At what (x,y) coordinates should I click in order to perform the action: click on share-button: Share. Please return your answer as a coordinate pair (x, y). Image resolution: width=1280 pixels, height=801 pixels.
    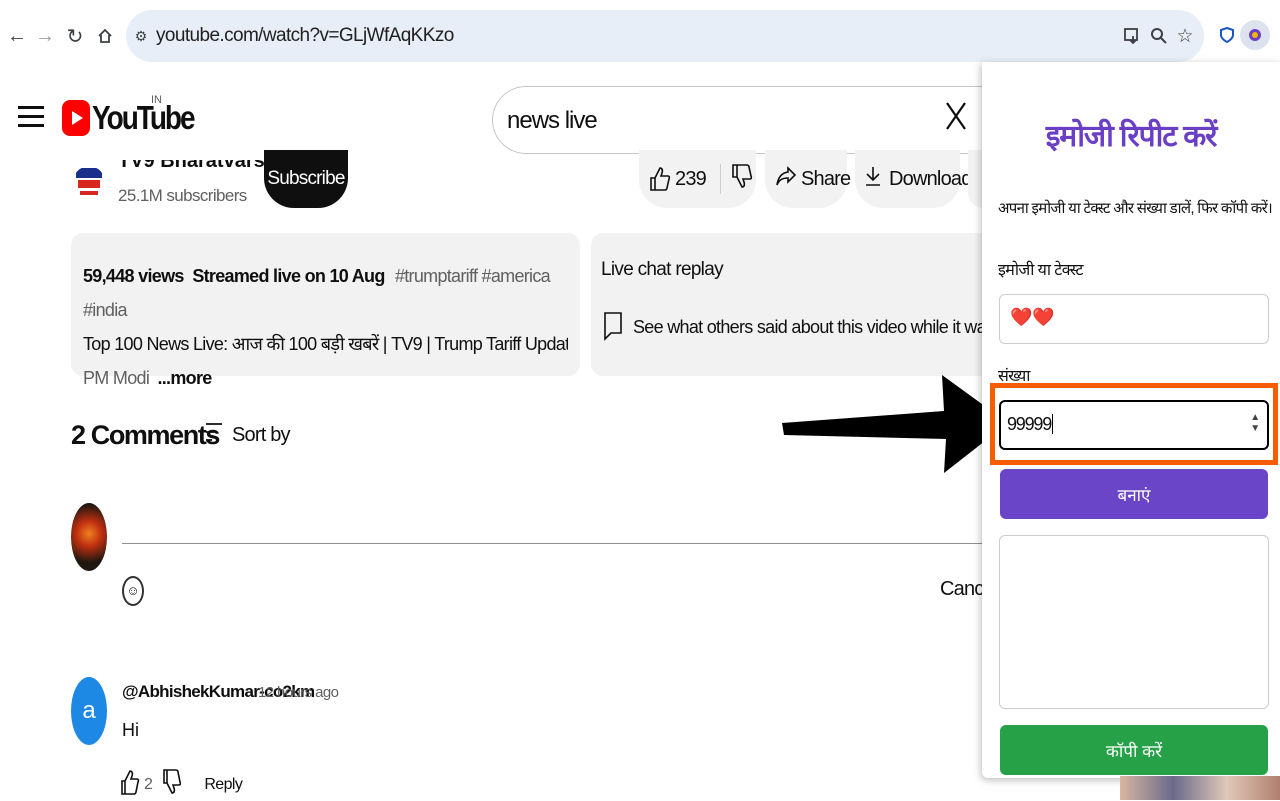
    Looking at the image, I should click on (808, 179).